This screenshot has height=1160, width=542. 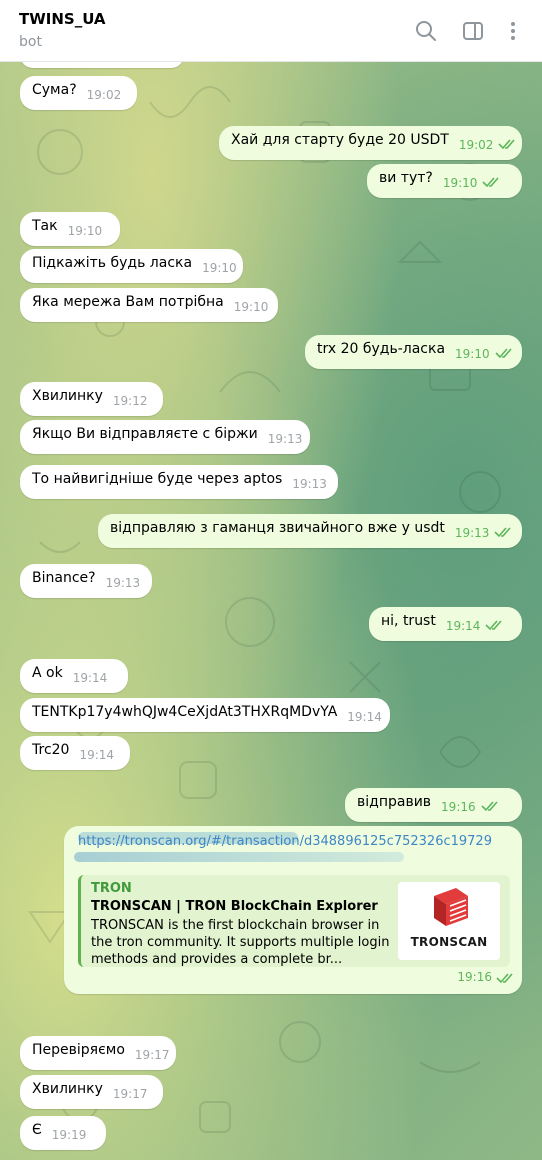 I want to click on message-text: Binance?, so click(x=64, y=578).